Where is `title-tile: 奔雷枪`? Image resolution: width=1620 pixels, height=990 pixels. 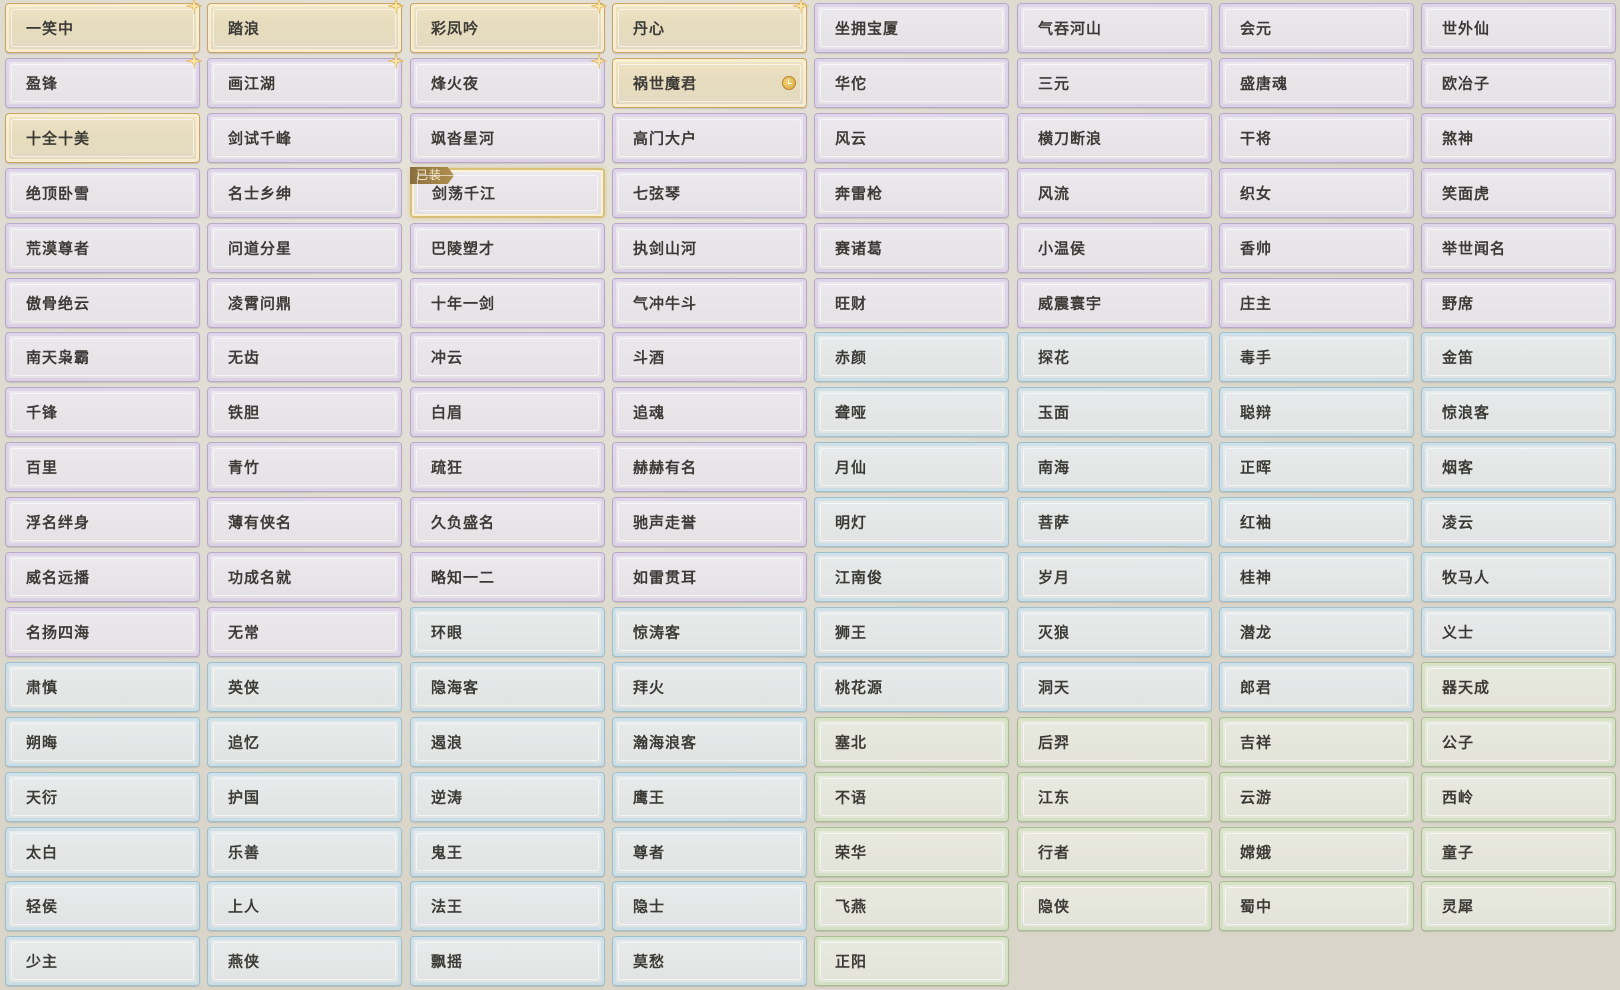 title-tile: 奔雷枪 is located at coordinates (911, 193).